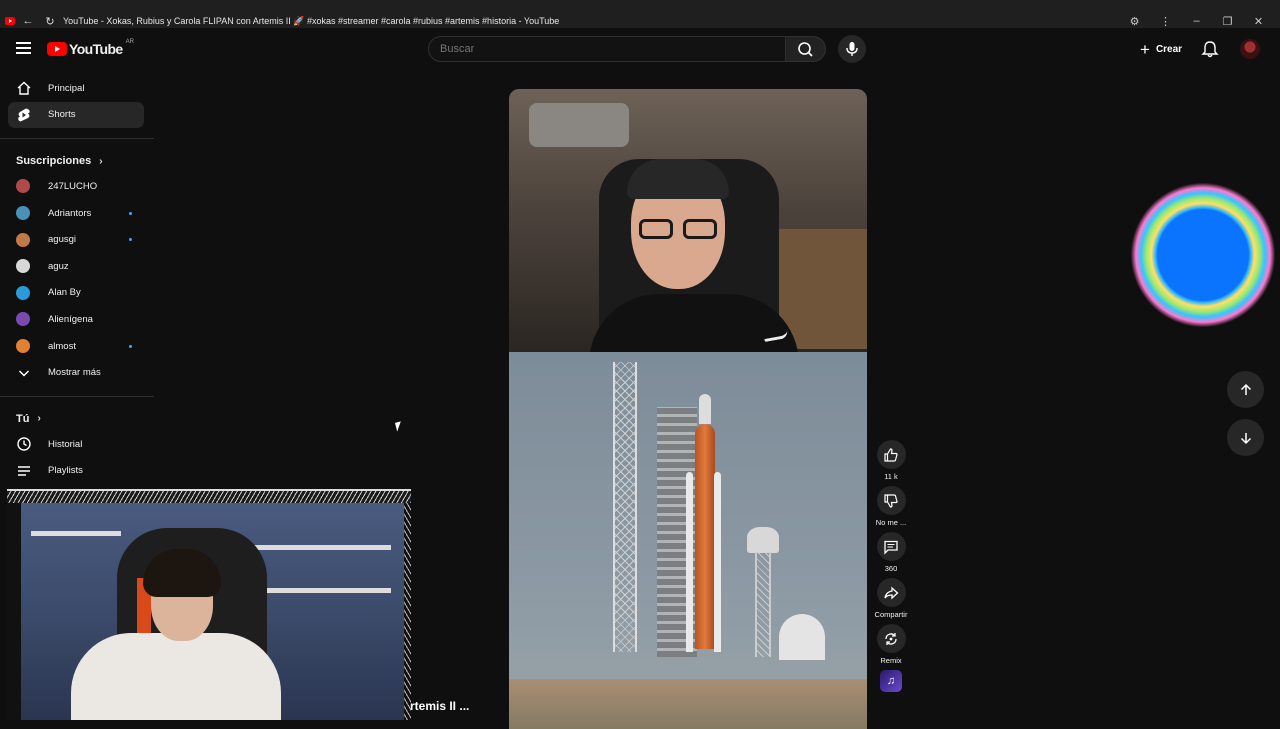 The width and height of the screenshot is (1280, 729). I want to click on show-more-button: Mostrar más, so click(77, 372).